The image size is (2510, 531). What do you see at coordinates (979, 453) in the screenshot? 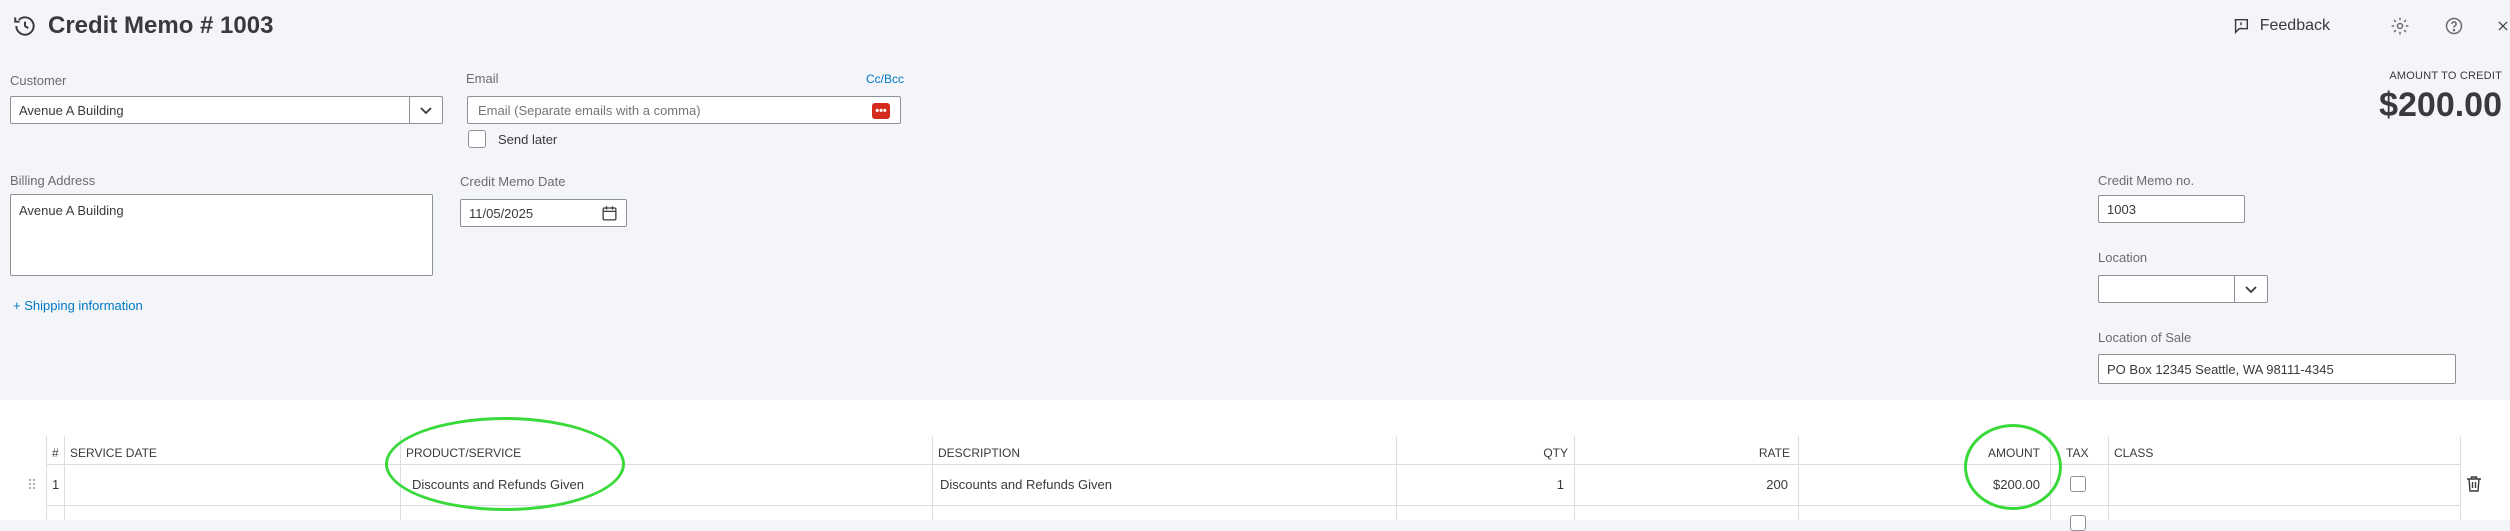
I see `col-header-description: DESCRIPTION` at bounding box center [979, 453].